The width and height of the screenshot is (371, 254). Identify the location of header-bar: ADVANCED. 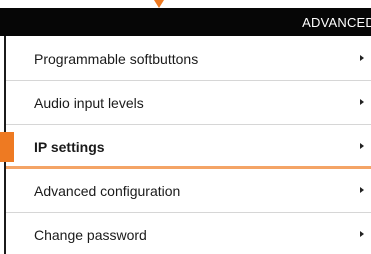
(185, 22).